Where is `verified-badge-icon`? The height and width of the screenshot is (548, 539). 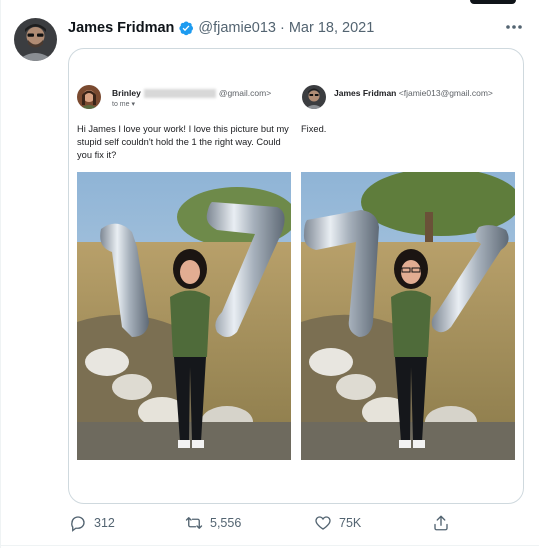 verified-badge-icon is located at coordinates (186, 28).